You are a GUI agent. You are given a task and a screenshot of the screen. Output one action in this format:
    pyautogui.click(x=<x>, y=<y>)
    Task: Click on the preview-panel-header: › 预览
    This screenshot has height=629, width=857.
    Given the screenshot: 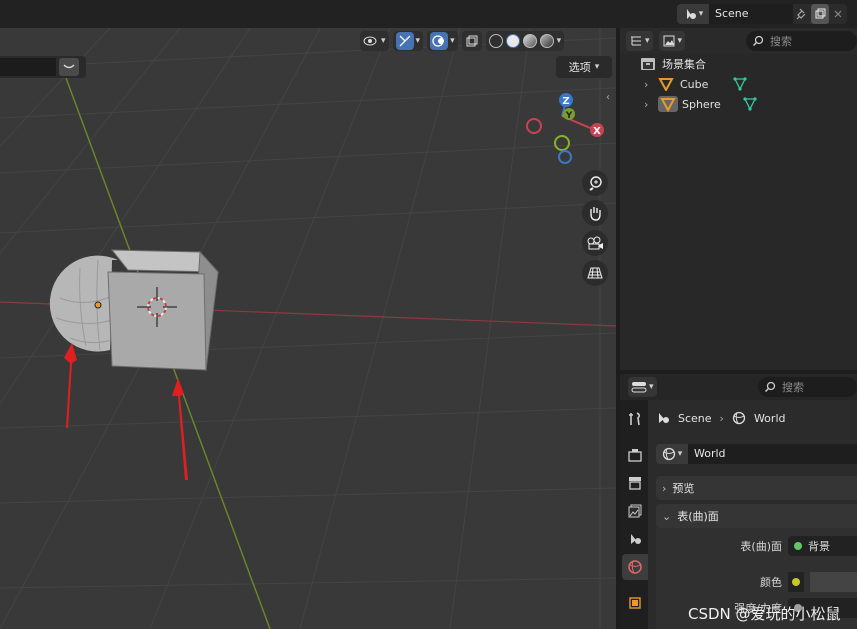 What is the action you would take?
    pyautogui.click(x=756, y=488)
    